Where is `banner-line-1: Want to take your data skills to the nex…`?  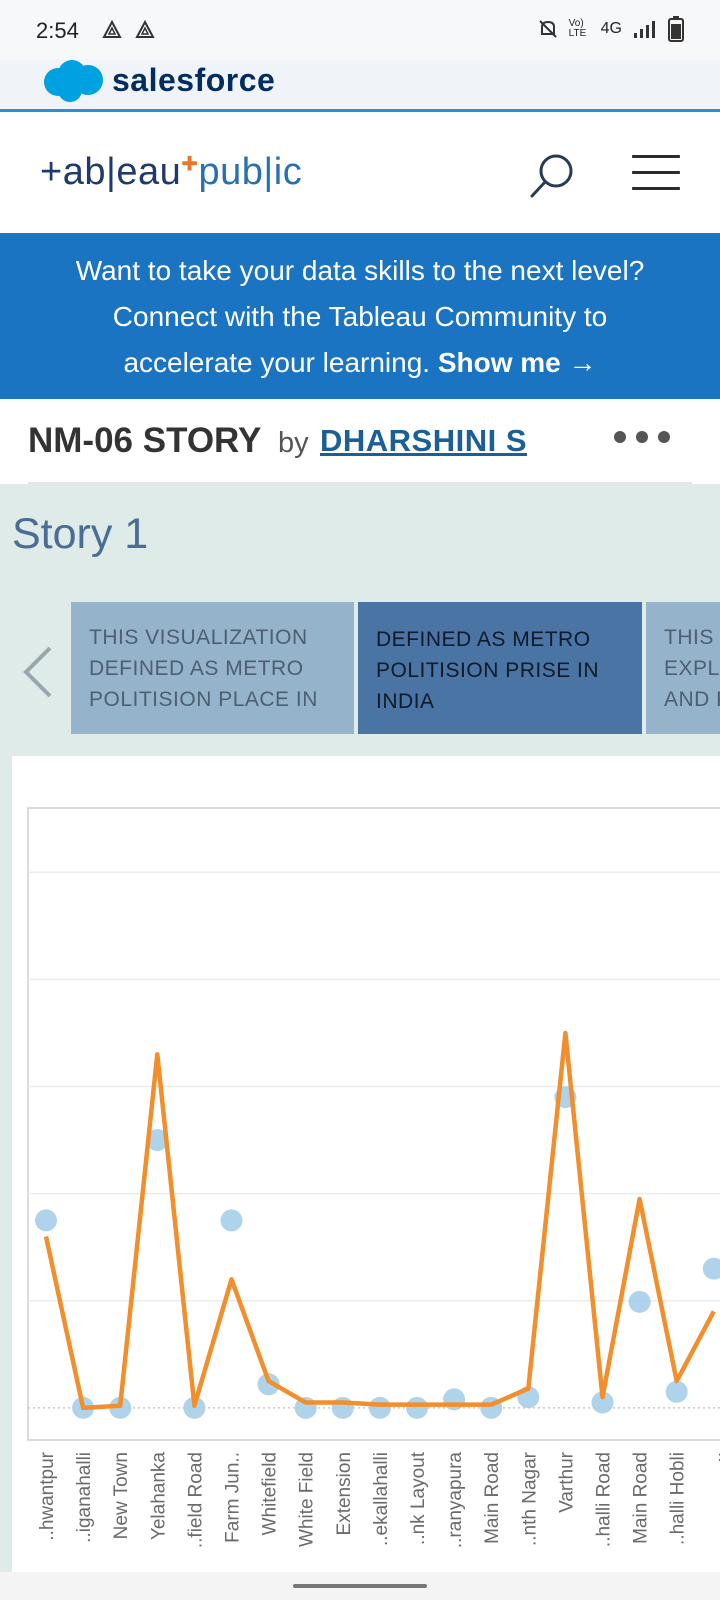
banner-line-1: Want to take your data skills to the nex… is located at coordinates (360, 270).